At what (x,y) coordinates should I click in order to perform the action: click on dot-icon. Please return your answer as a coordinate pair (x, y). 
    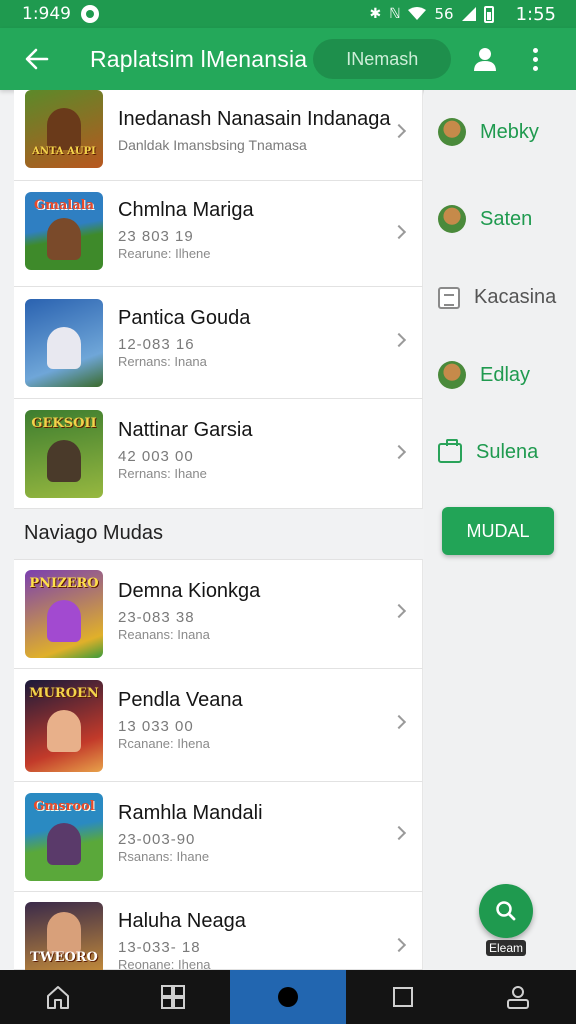
    Looking at the image, I should click on (288, 997).